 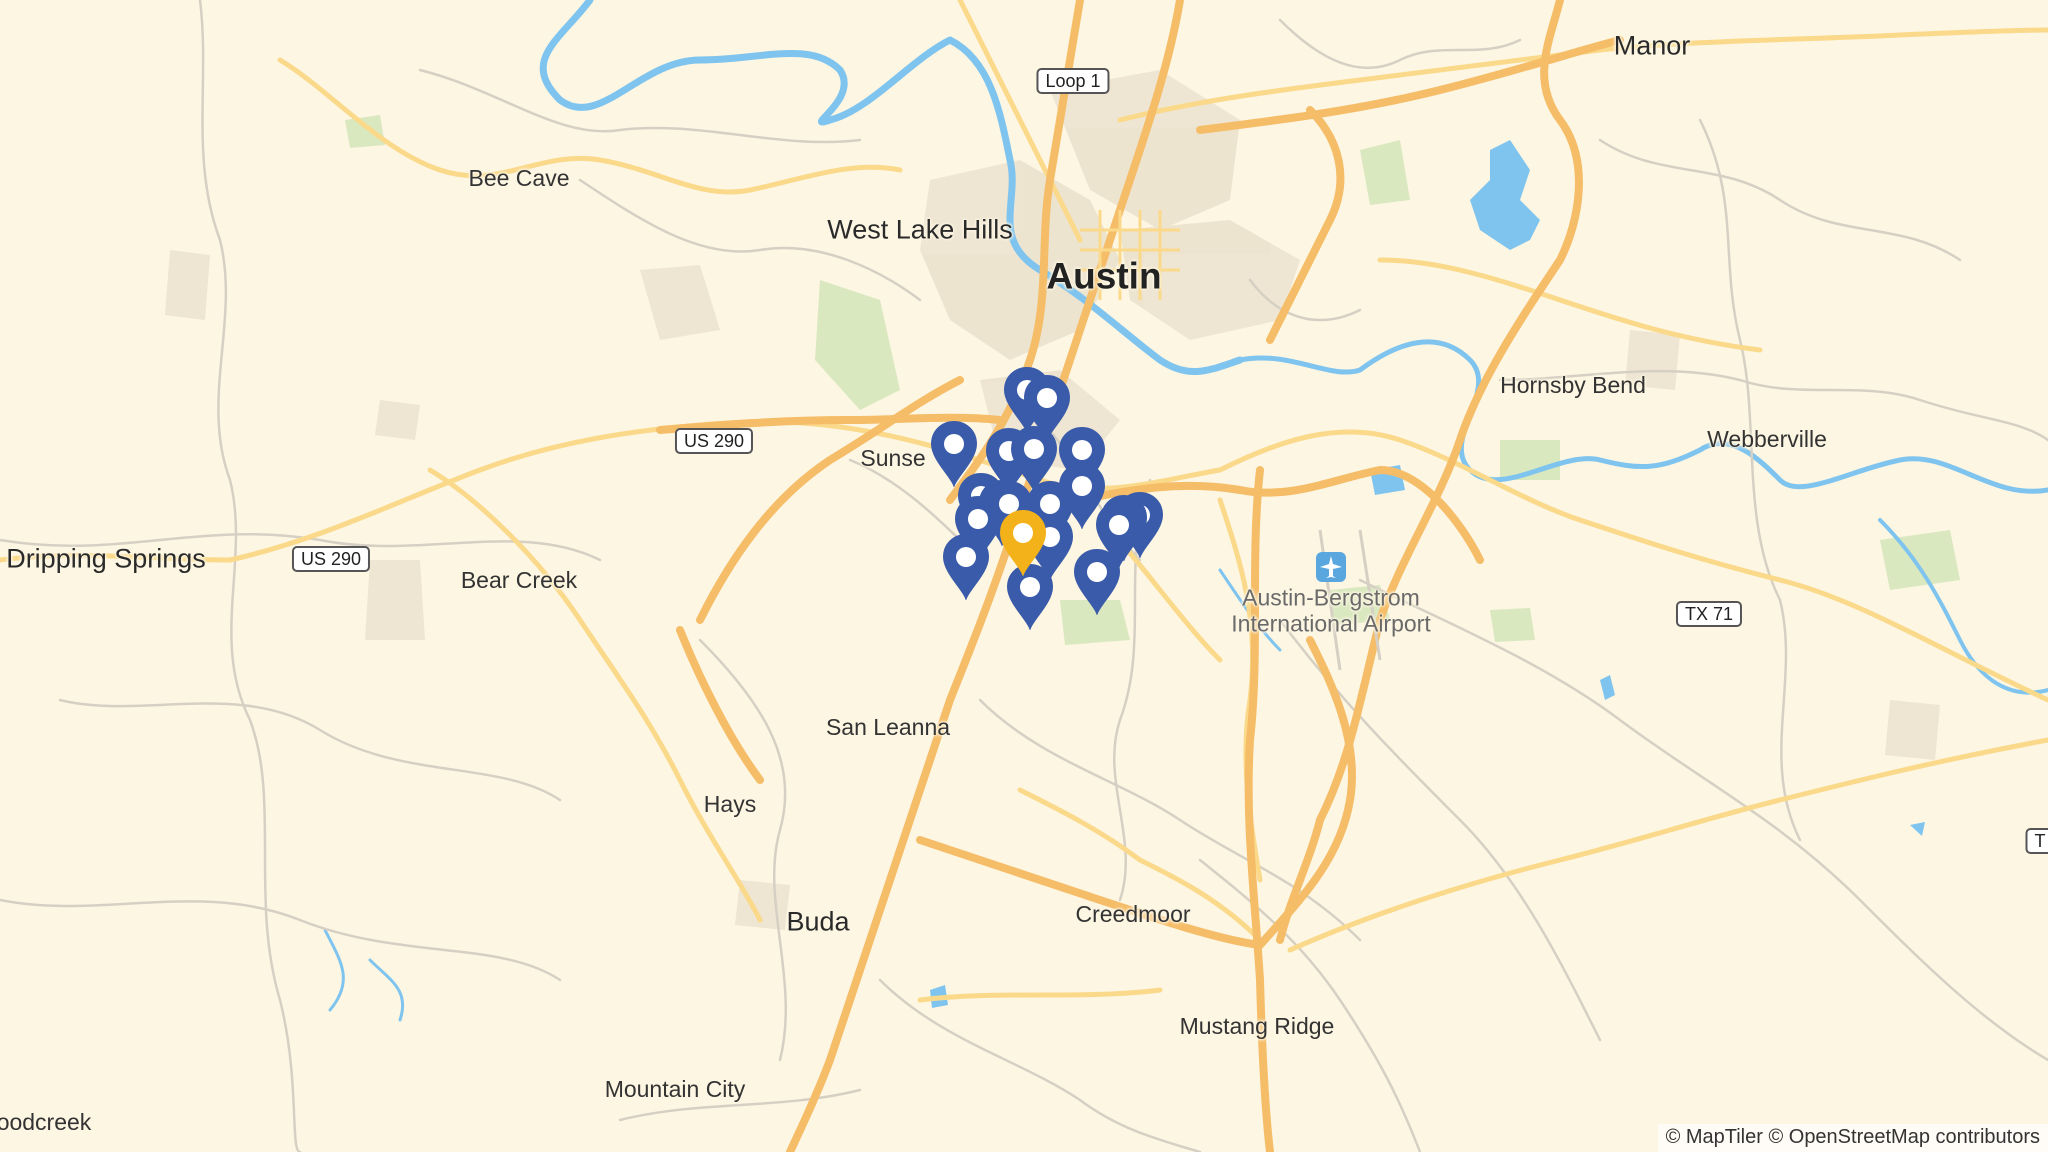 What do you see at coordinates (1331, 567) in the screenshot?
I see `airport-icon` at bounding box center [1331, 567].